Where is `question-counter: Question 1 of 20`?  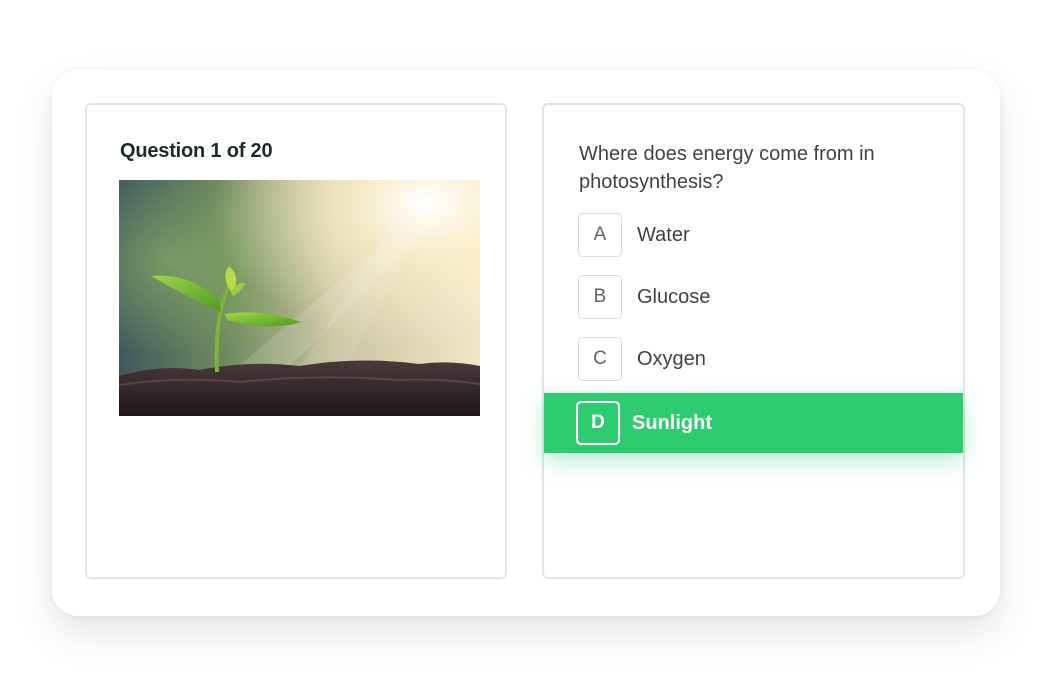 question-counter: Question 1 of 20 is located at coordinates (196, 151).